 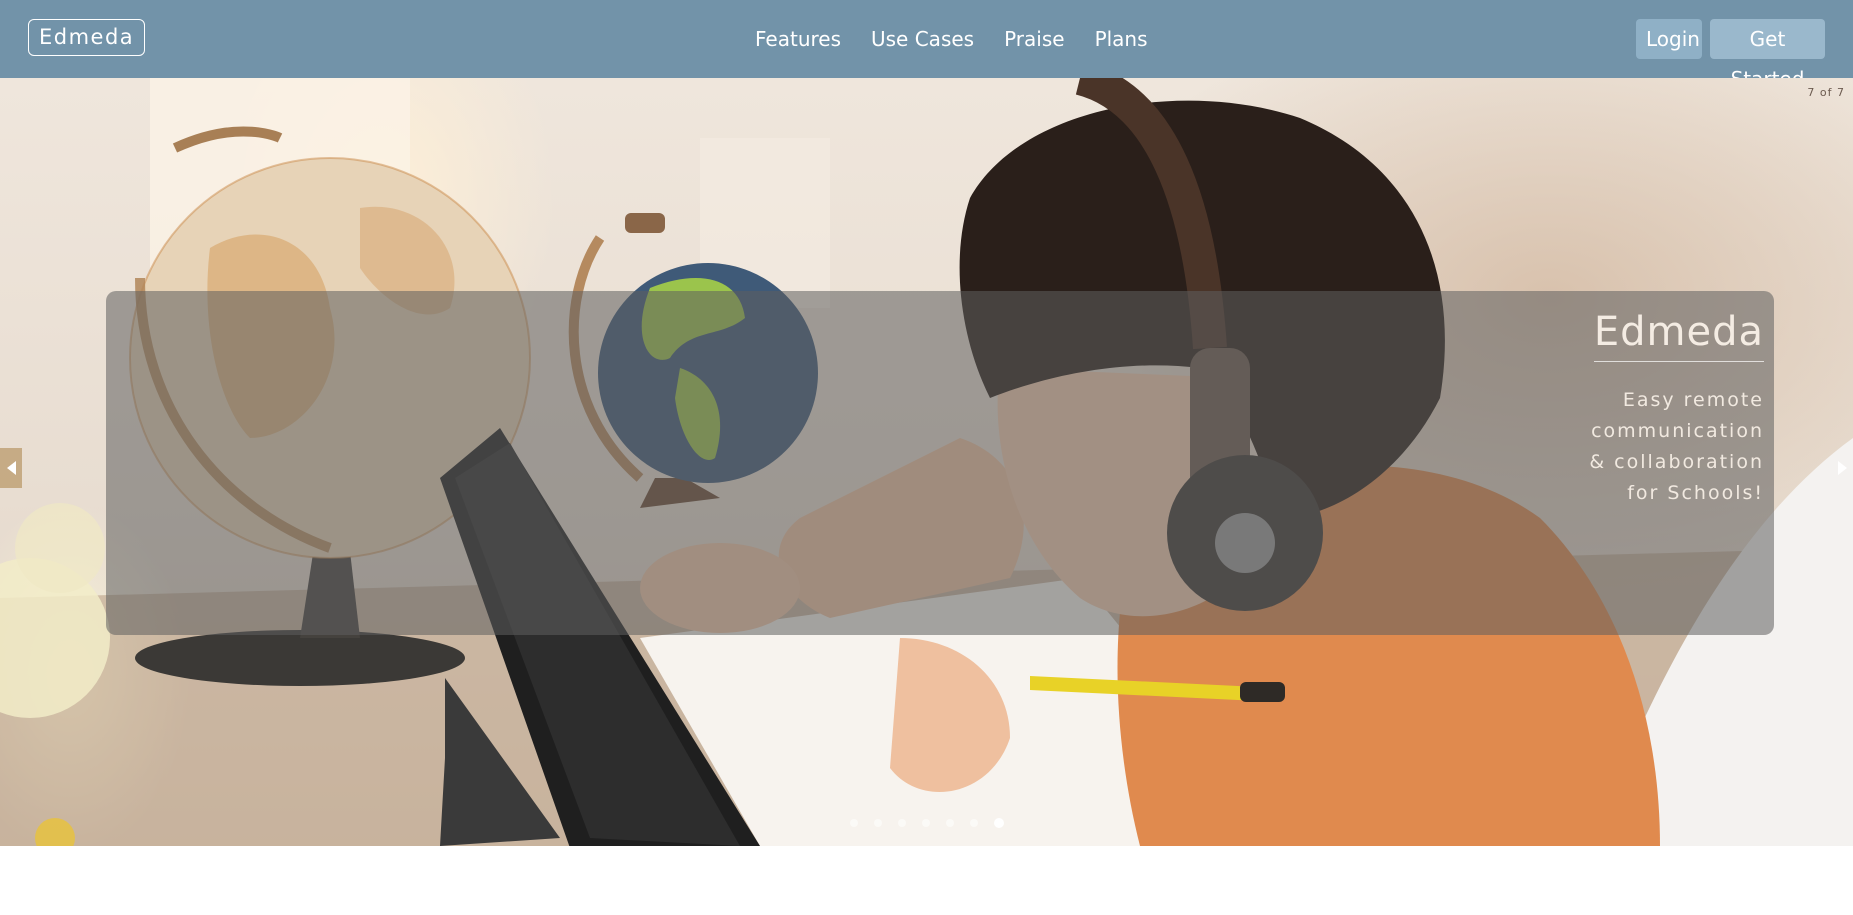 I want to click on login-button: Login, so click(x=1669, y=39).